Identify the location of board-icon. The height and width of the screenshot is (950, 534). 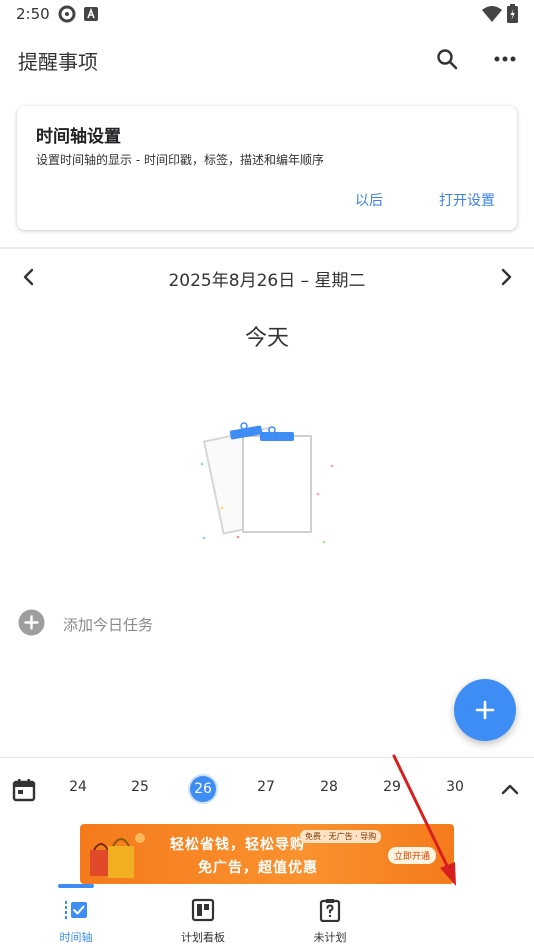
(203, 910).